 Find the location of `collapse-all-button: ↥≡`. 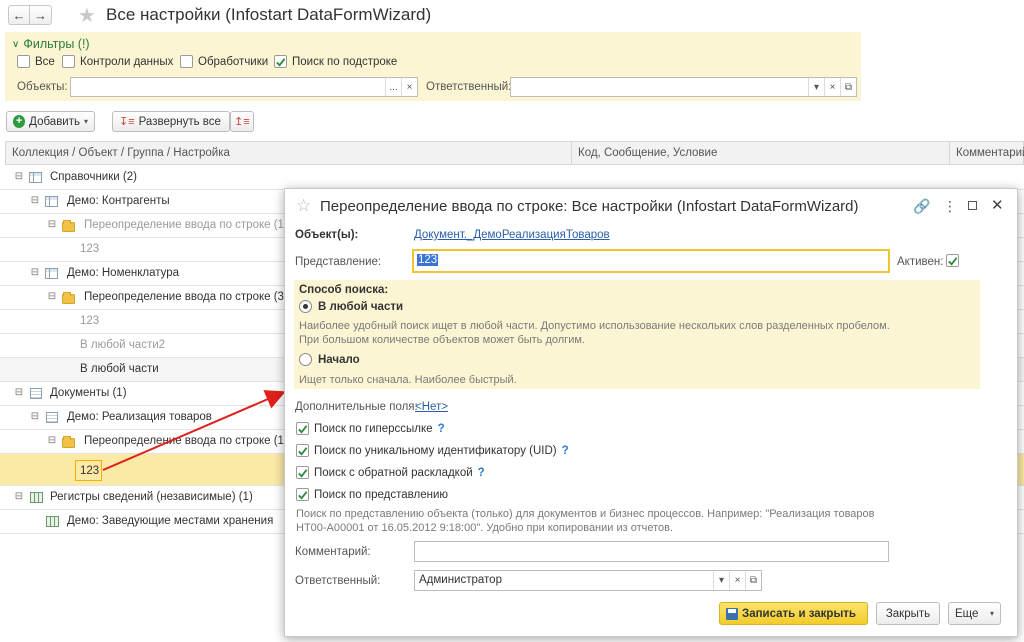

collapse-all-button: ↥≡ is located at coordinates (242, 121).